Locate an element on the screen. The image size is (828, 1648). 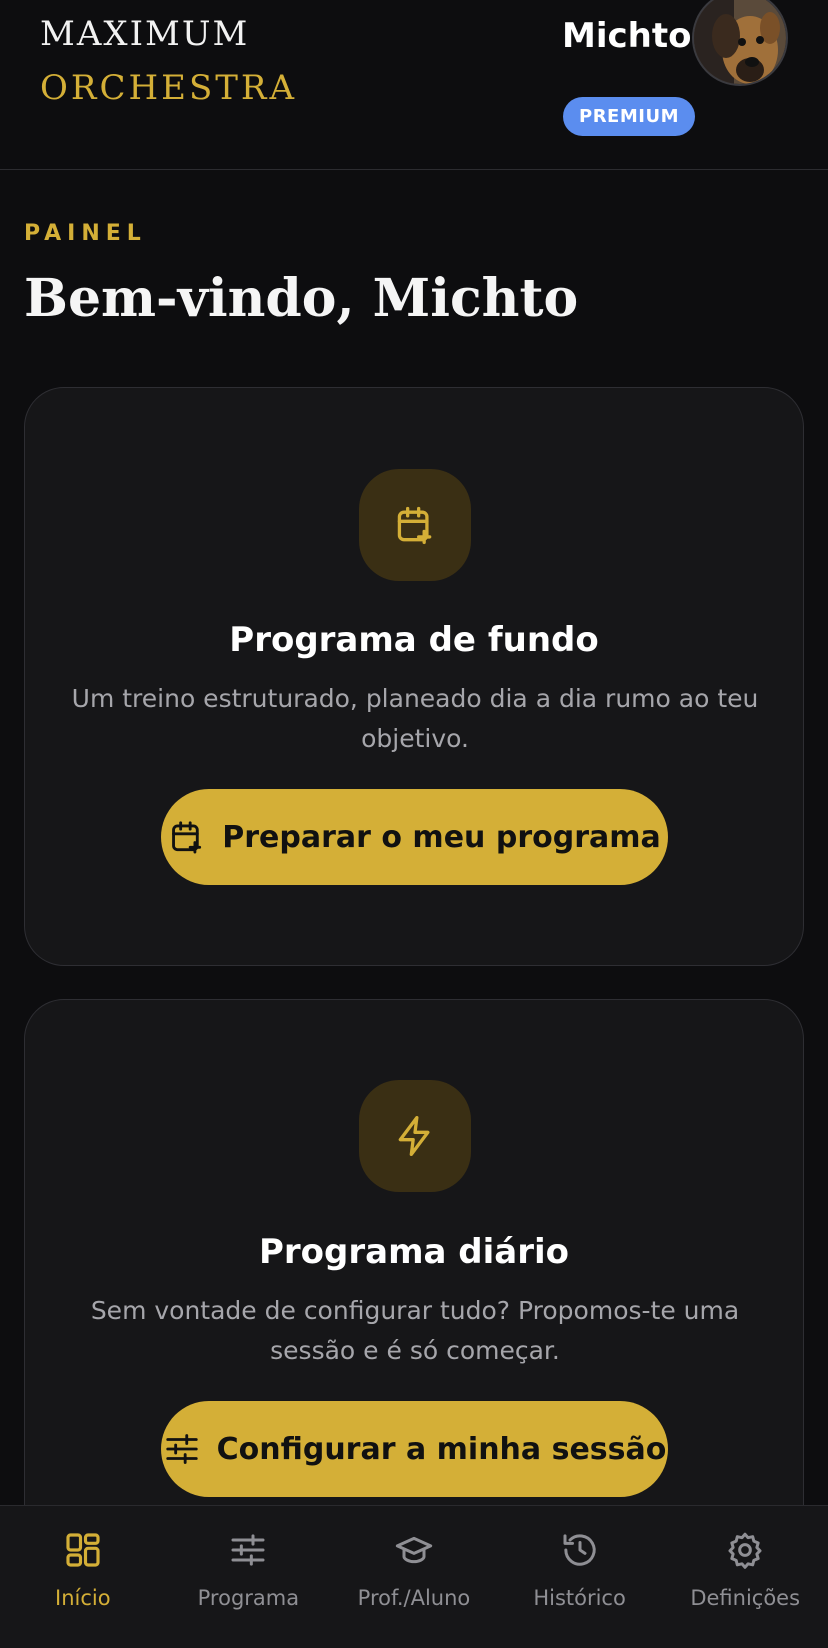
grid-icon is located at coordinates (83, 1550).